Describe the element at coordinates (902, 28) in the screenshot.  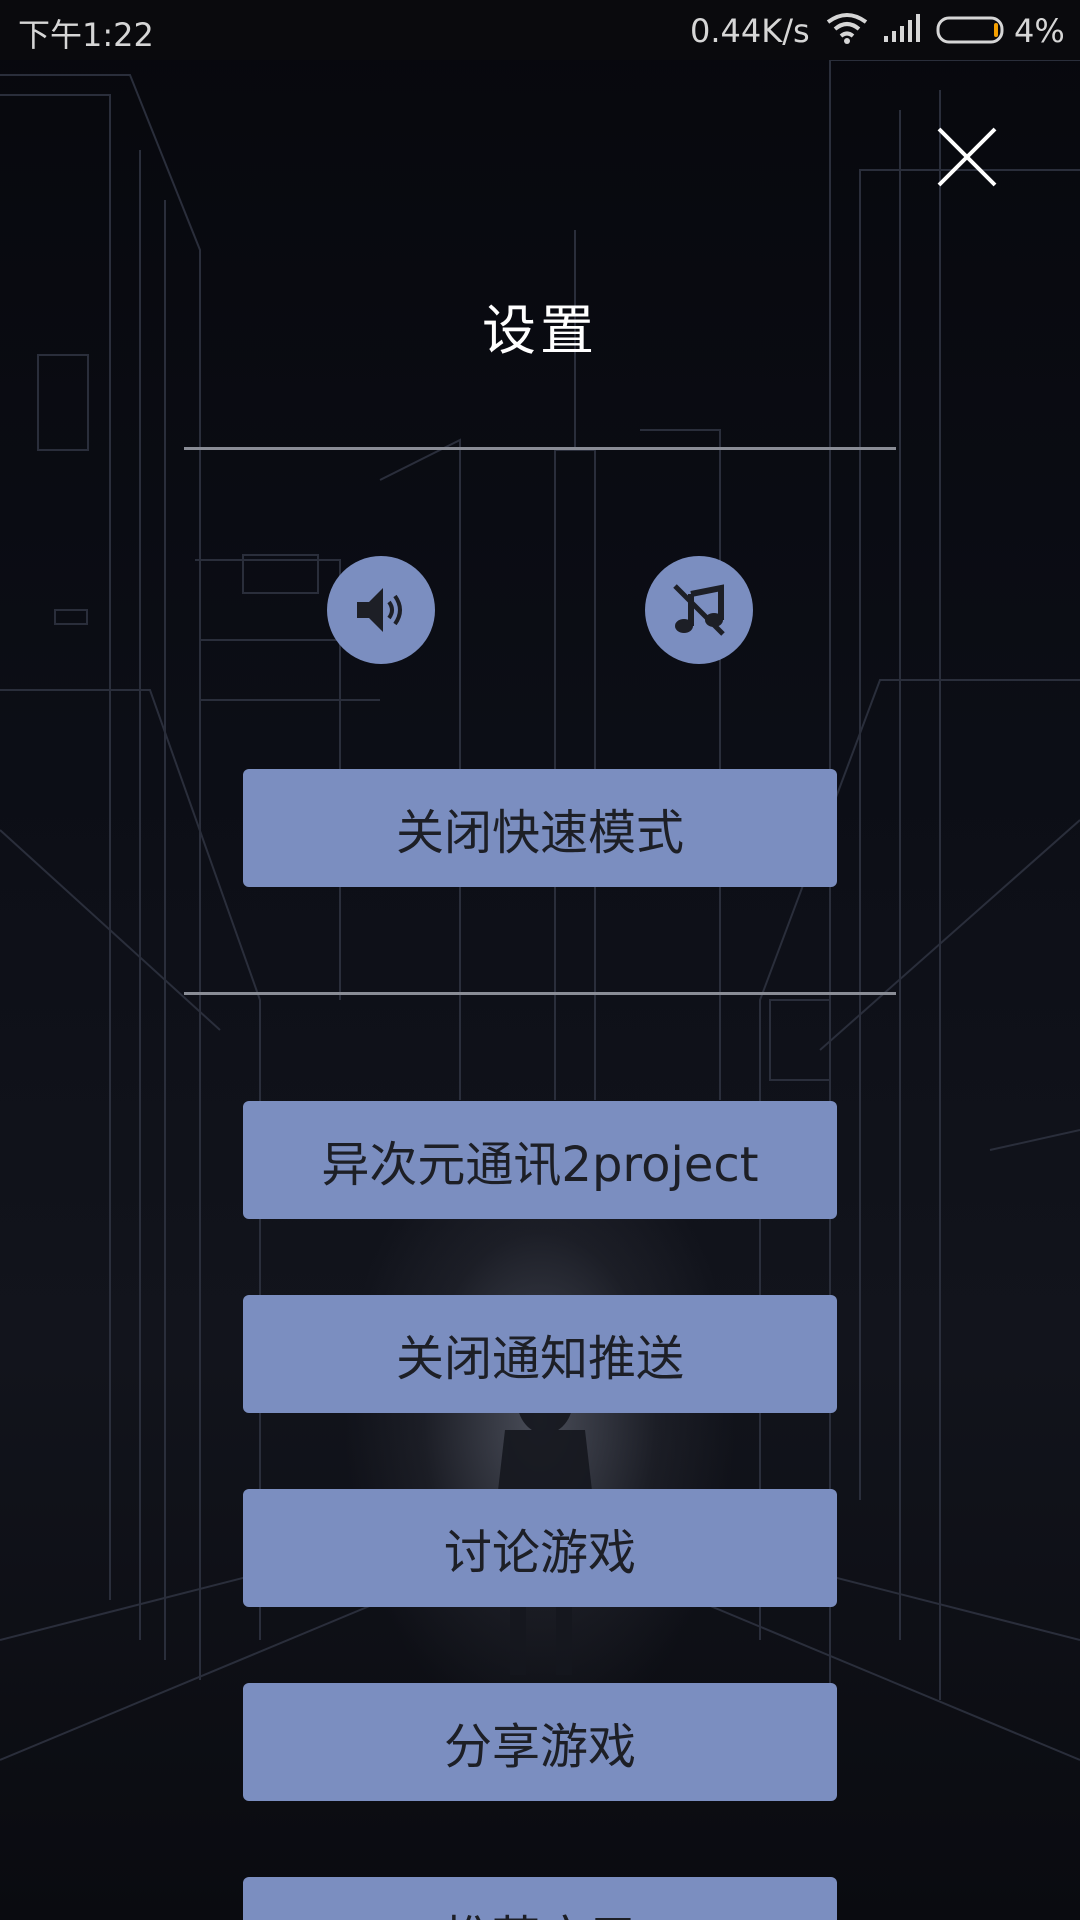
I see `signal-icon` at that location.